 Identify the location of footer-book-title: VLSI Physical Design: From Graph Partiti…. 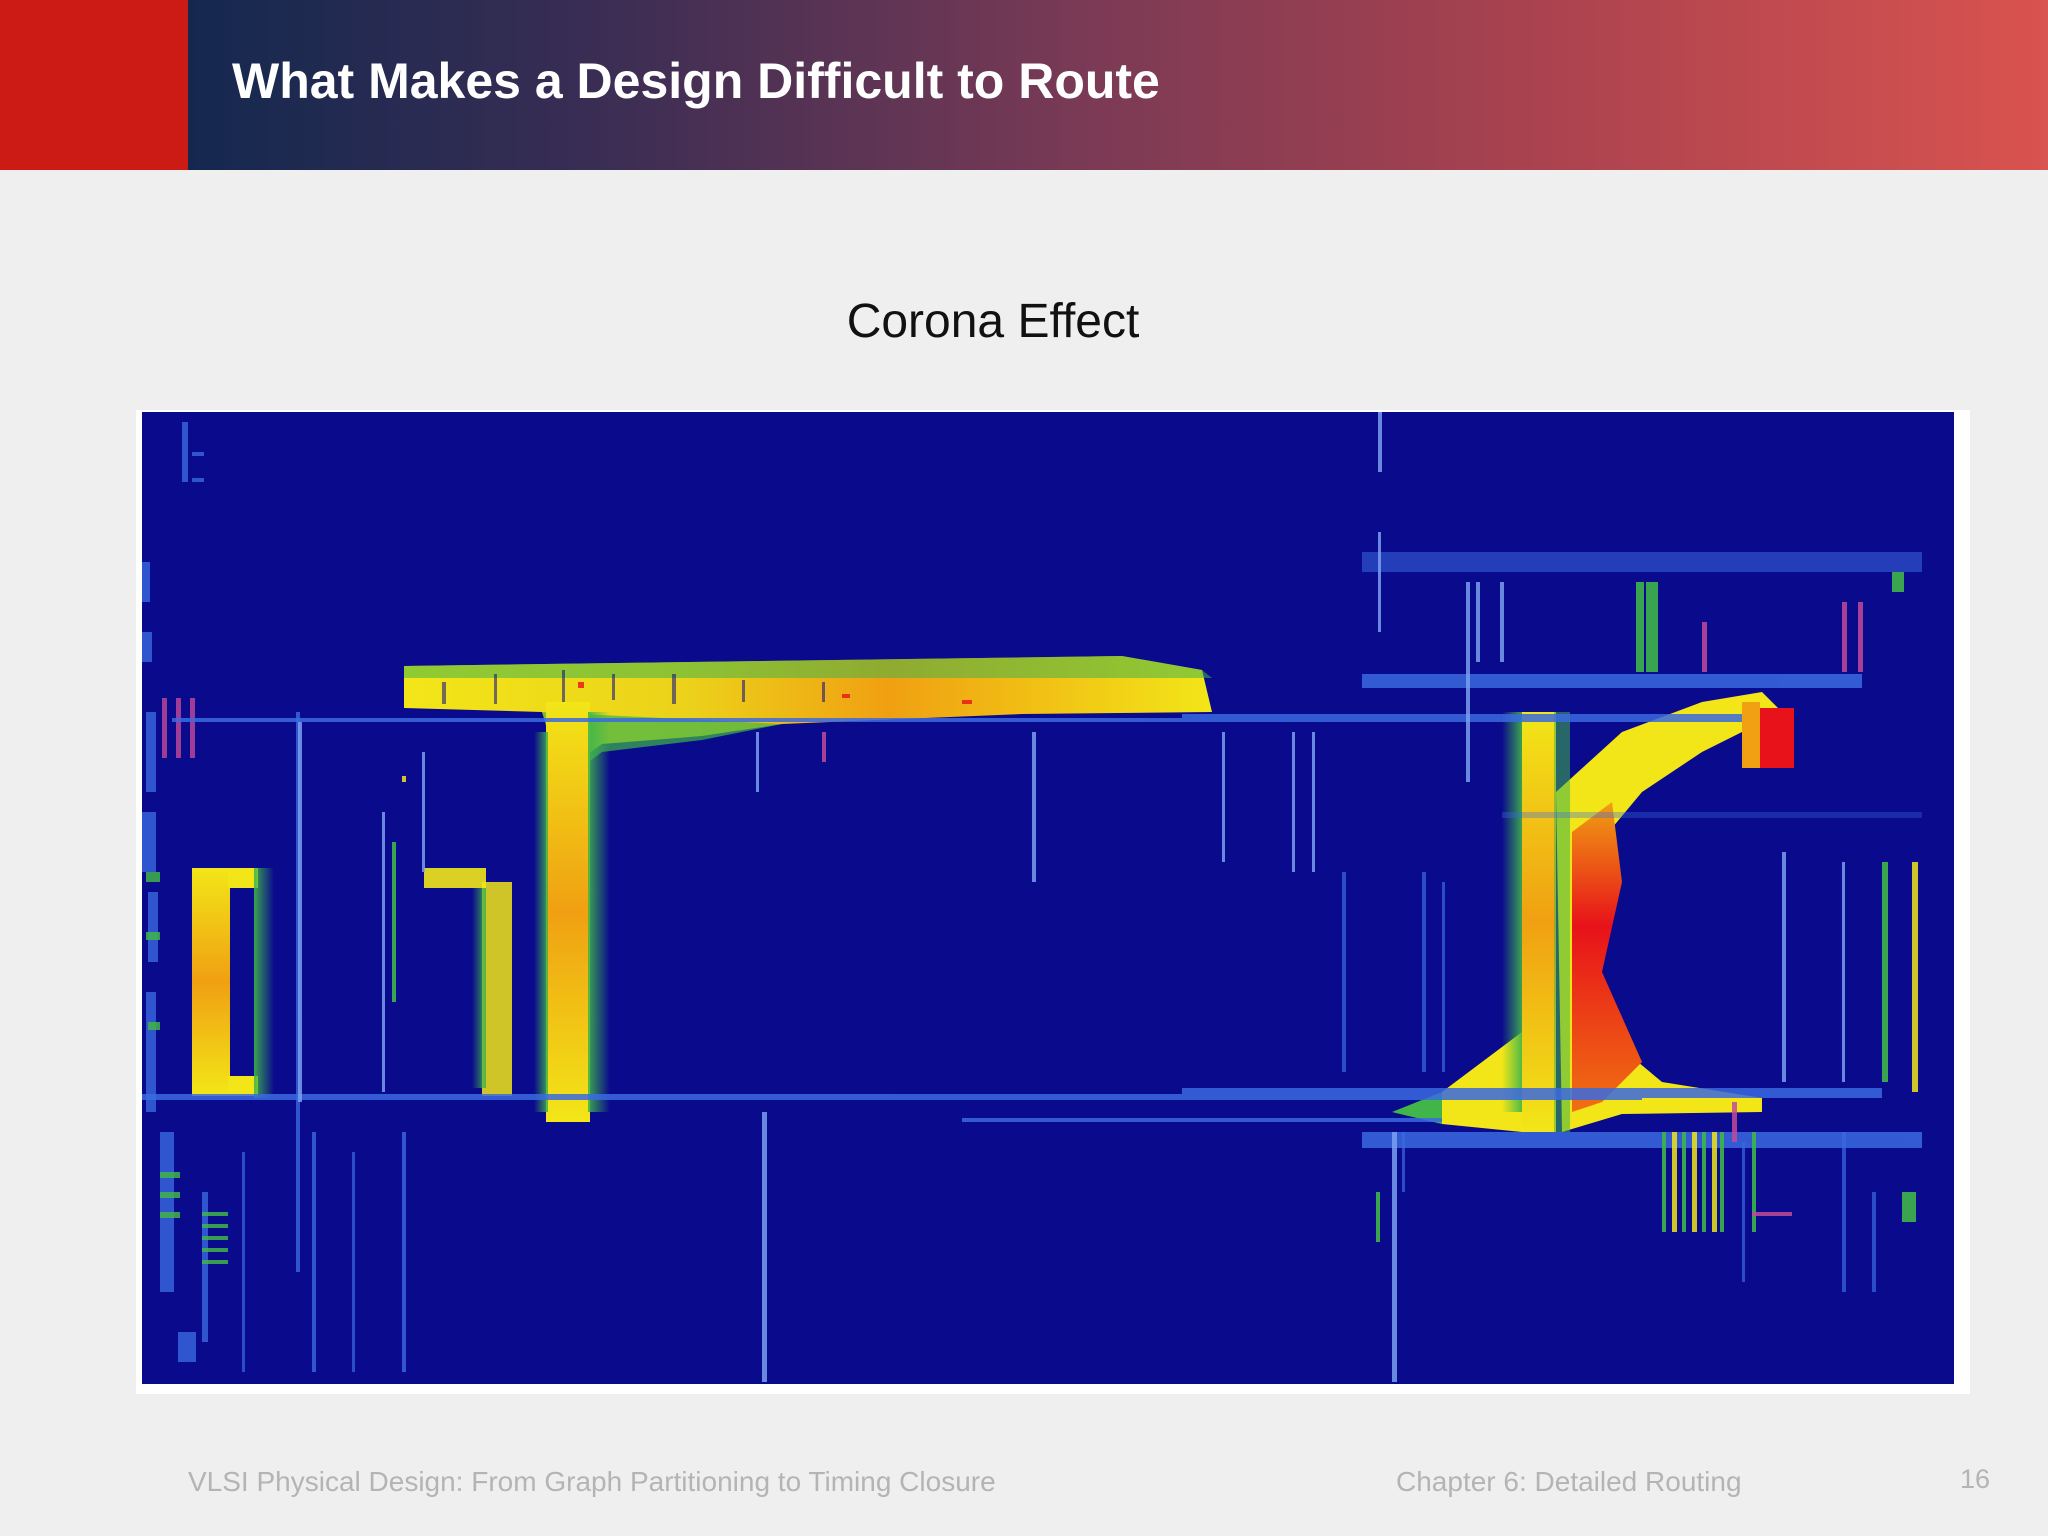
(592, 1481).